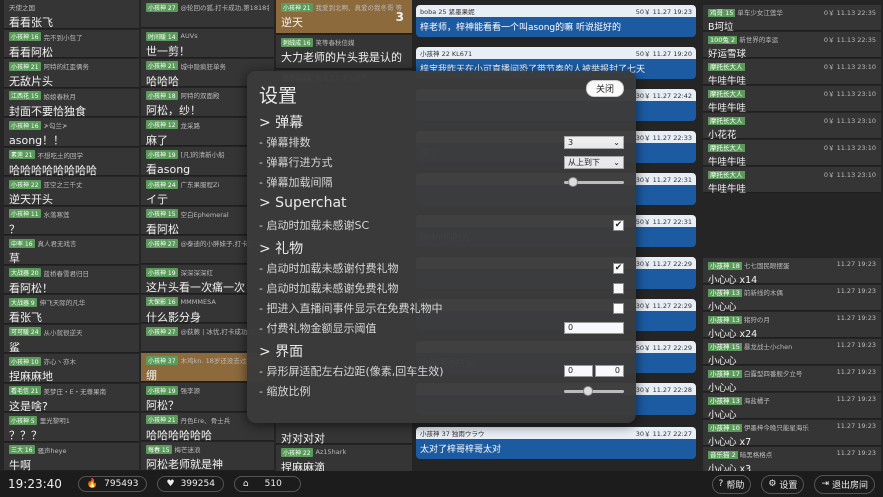 This screenshot has width=883, height=497. I want to click on danmaku-item: 天使之国 看看张飞, so click(71, 14).